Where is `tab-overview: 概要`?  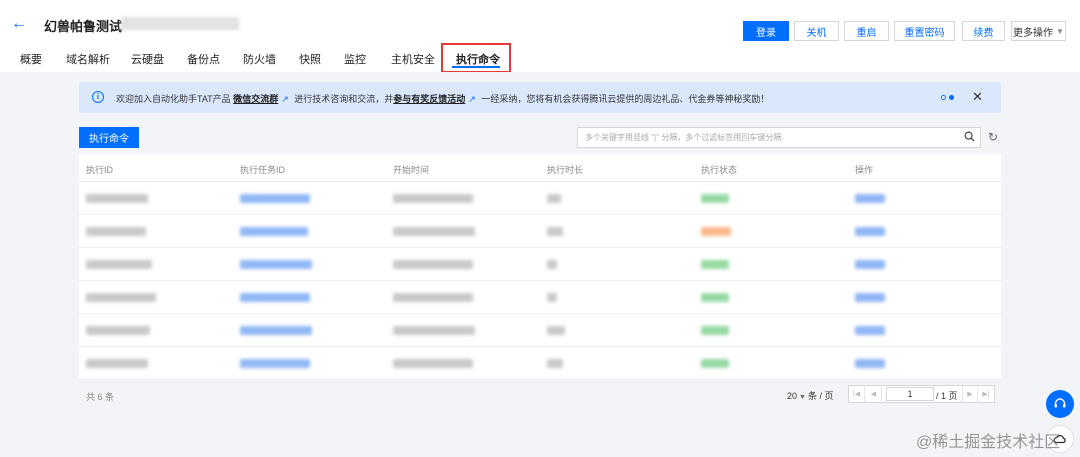 tab-overview: 概要 is located at coordinates (31, 59).